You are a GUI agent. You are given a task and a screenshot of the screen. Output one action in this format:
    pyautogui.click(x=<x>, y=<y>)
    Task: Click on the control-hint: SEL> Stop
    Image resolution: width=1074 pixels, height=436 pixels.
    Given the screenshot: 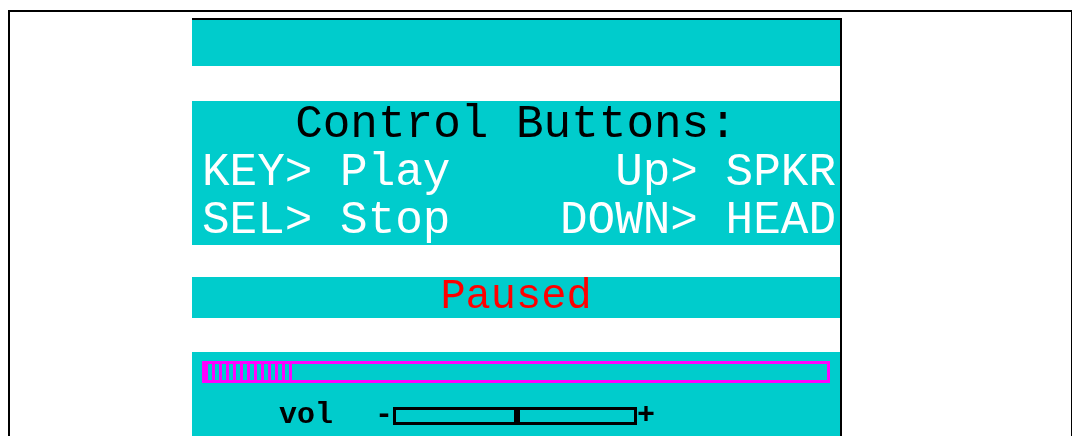 What is the action you would take?
    pyautogui.click(x=326, y=220)
    